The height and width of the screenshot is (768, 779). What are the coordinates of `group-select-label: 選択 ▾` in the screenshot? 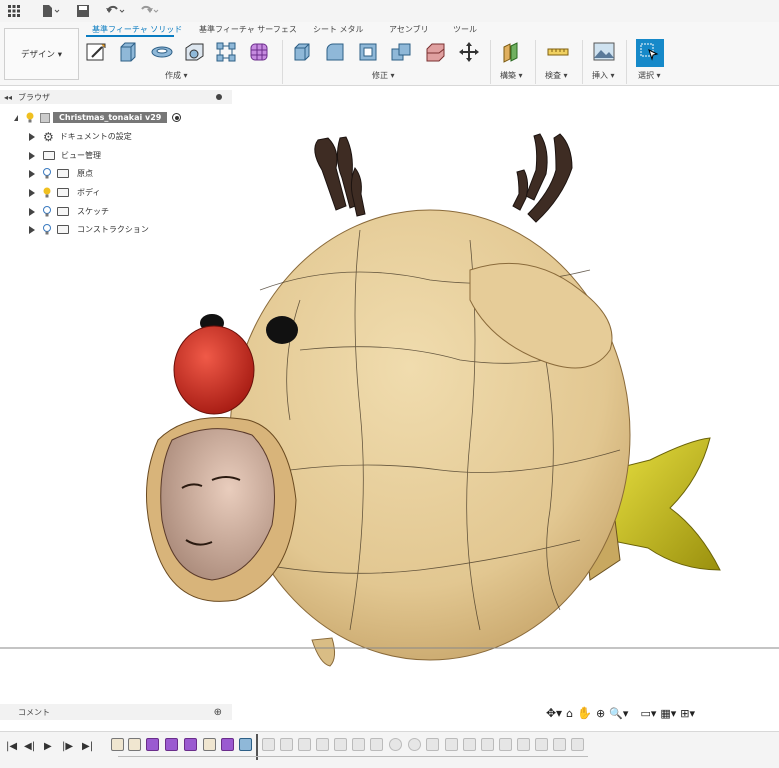 It's located at (649, 75).